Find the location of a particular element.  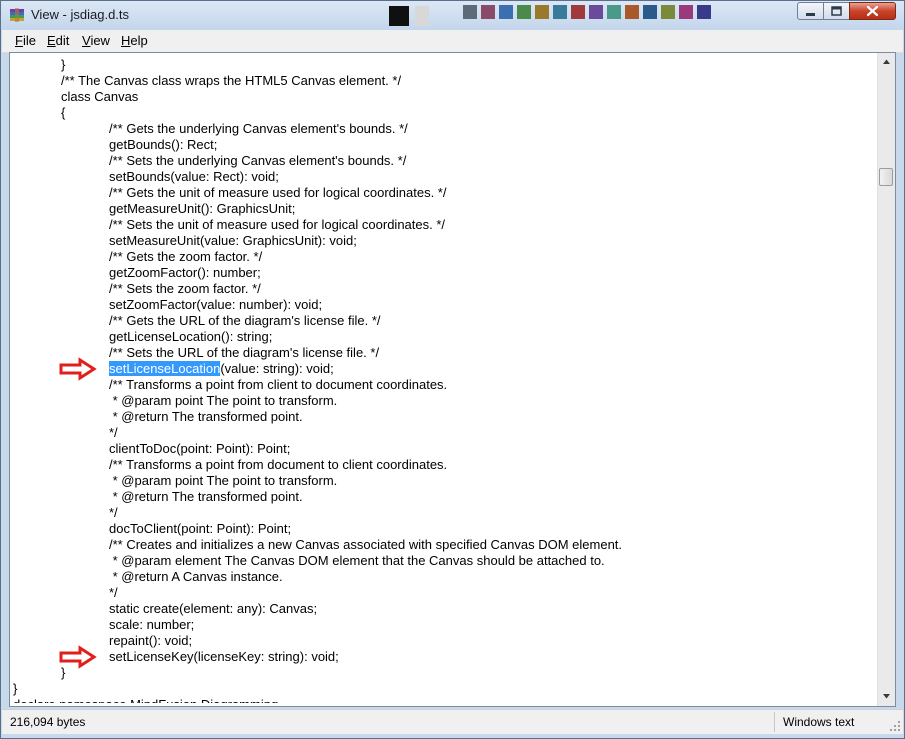

code-line: setLicenseKey(licenseKey: string): void; is located at coordinates (224, 657).